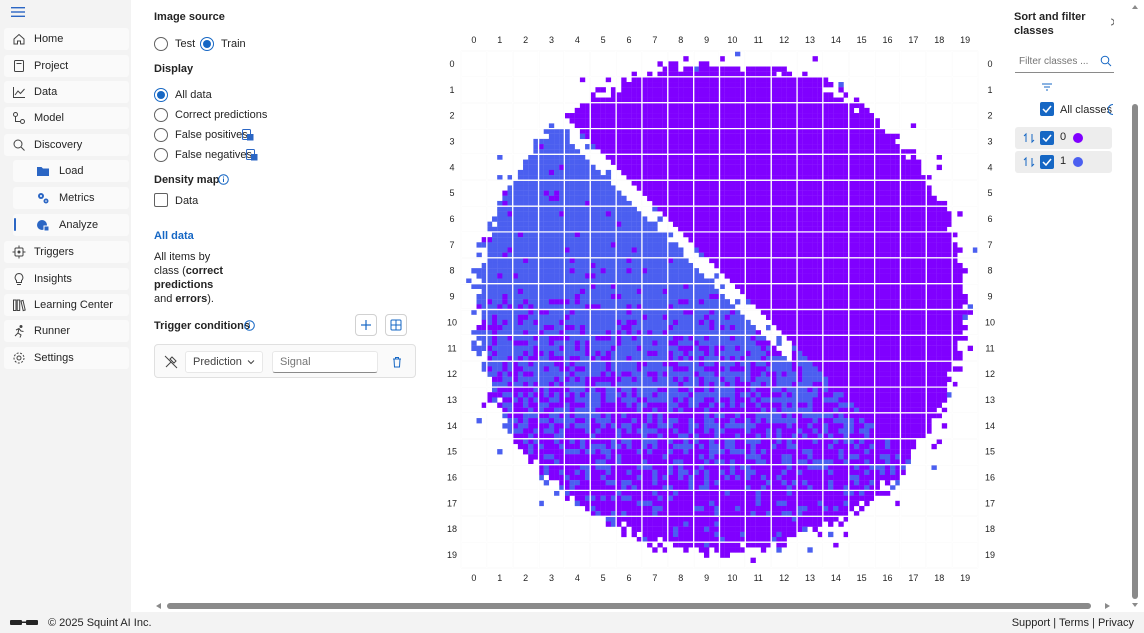 This screenshot has width=1144, height=633. I want to click on density-data-checkbox, so click(161, 200).